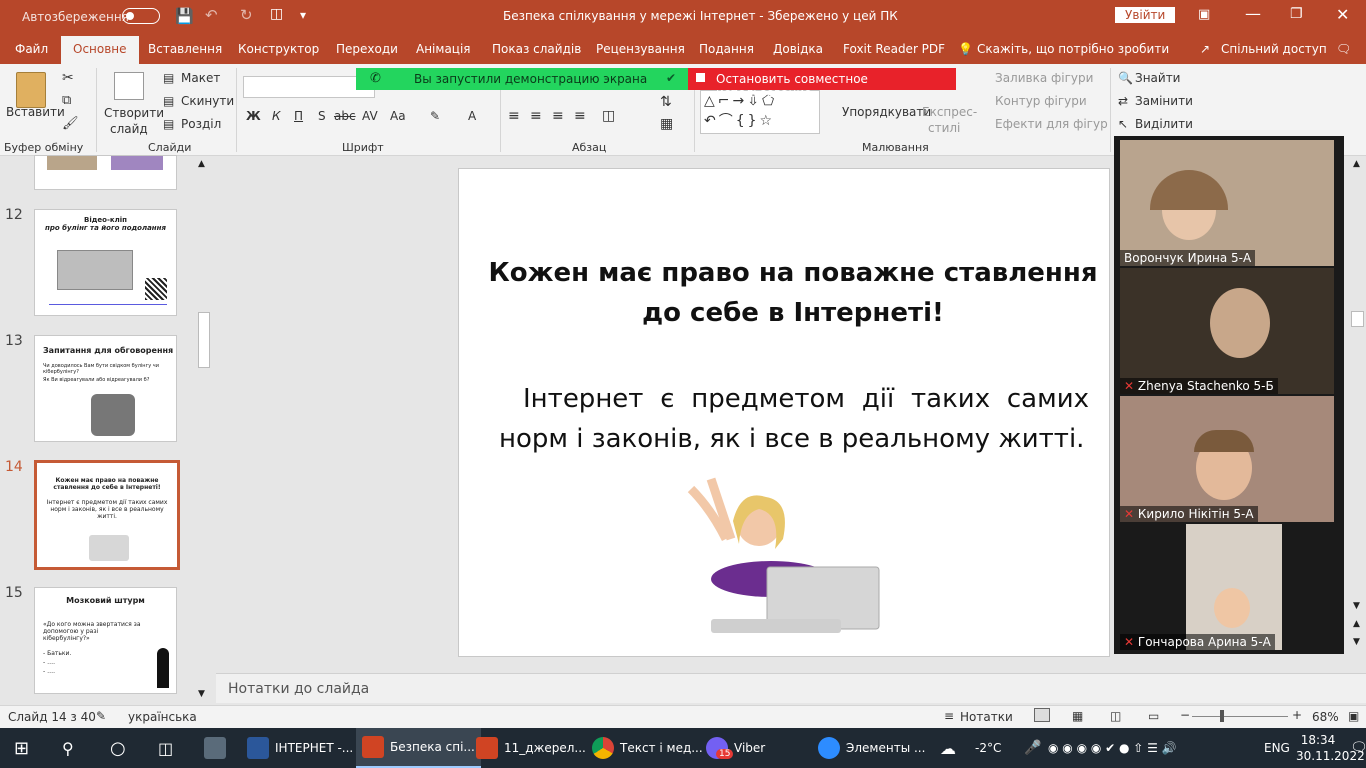 This screenshot has width=1366, height=768. What do you see at coordinates (536, 49) in the screenshot?
I see `tab-slideshow: Показ слайдів` at bounding box center [536, 49].